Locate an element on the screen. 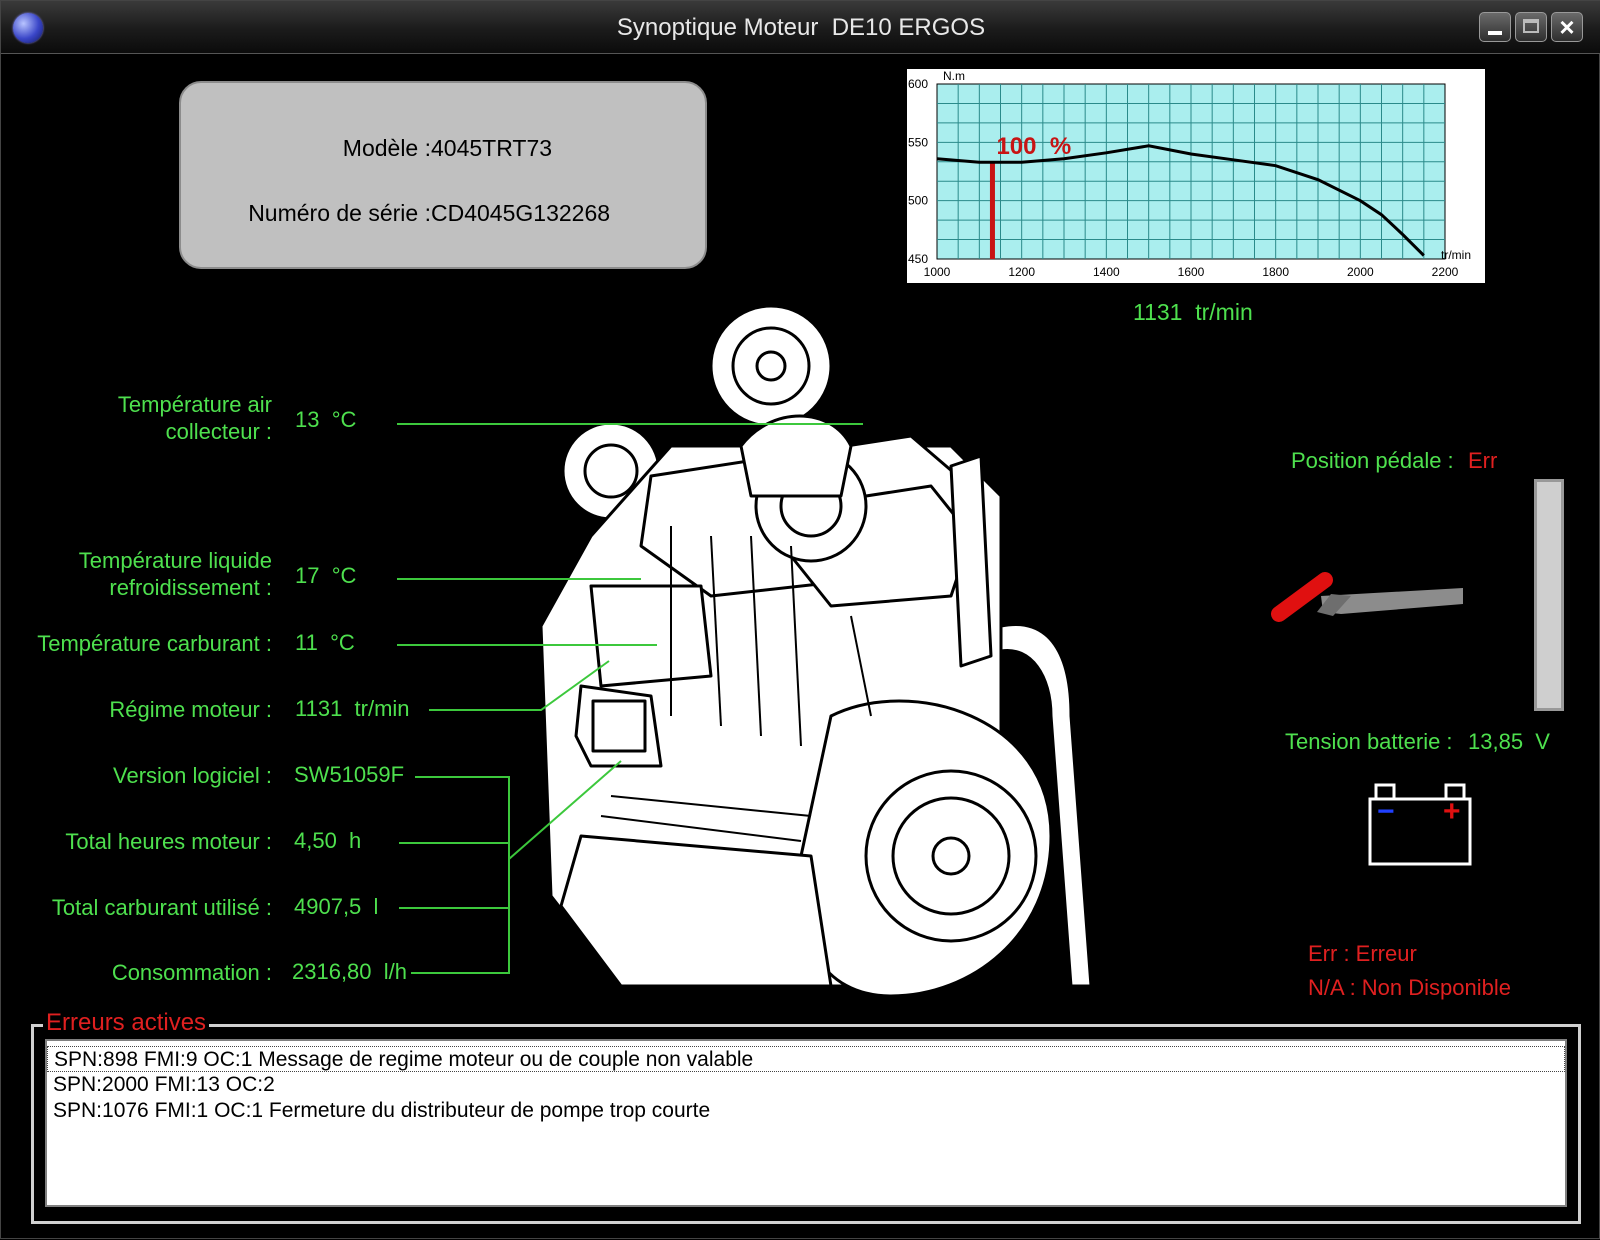  air-temp-label-text: Température air collecteur : is located at coordinates (194, 418).